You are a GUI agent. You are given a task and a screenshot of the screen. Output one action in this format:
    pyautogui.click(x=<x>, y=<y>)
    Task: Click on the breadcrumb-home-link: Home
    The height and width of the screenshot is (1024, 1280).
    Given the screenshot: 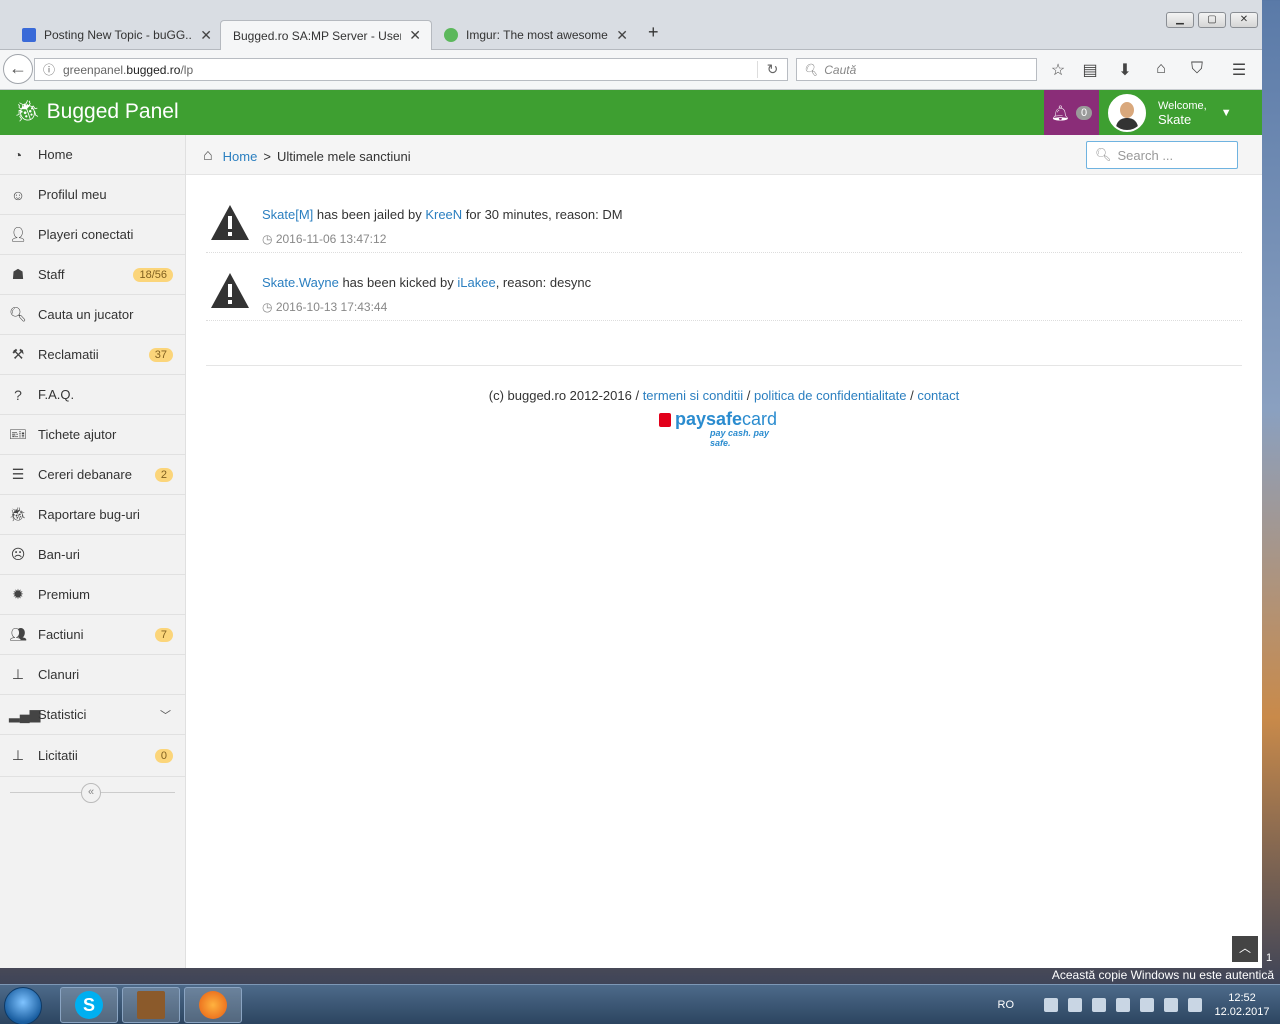 What is the action you would take?
    pyautogui.click(x=240, y=156)
    